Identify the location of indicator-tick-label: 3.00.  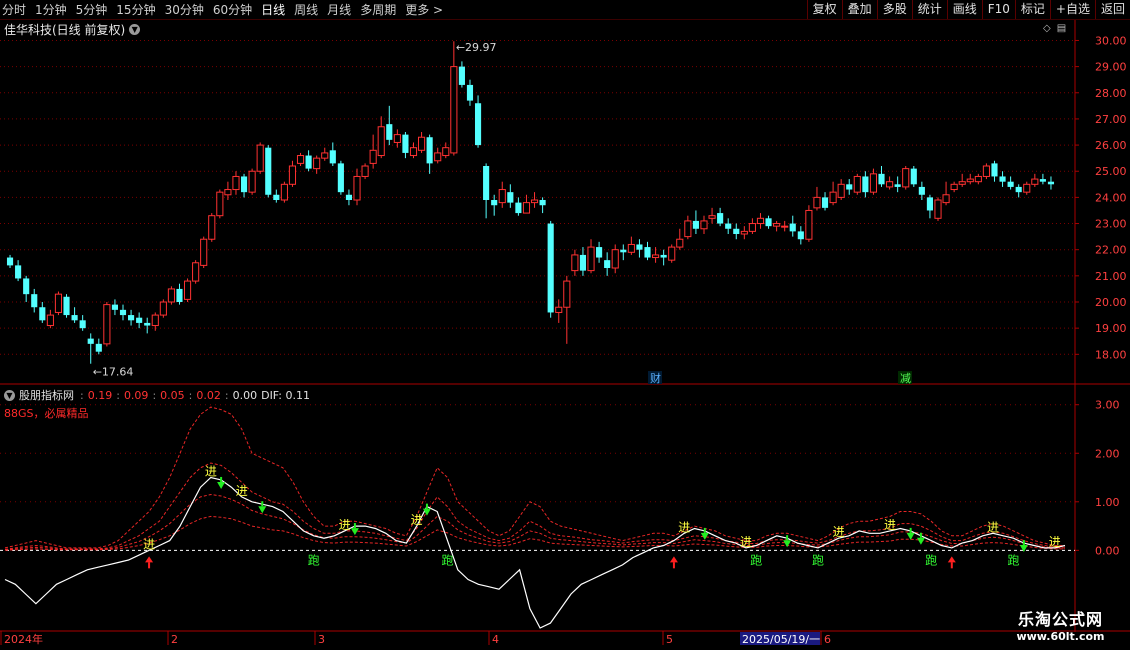
(1107, 405).